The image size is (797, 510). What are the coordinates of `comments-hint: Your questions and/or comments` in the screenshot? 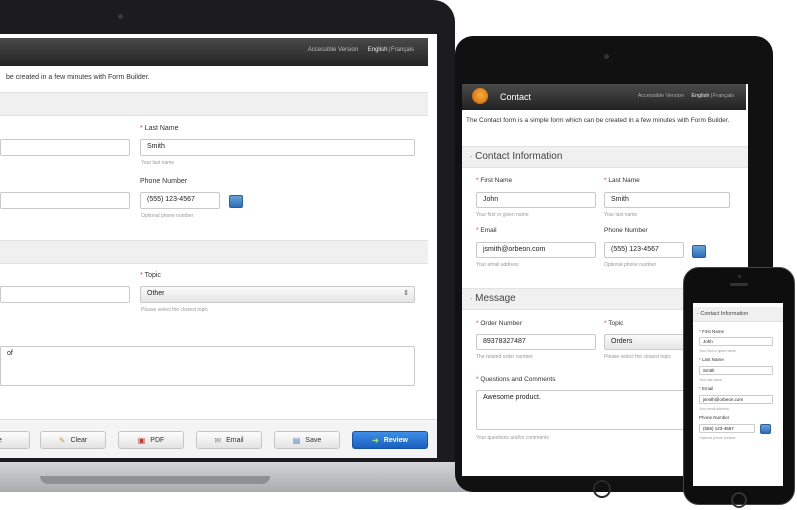 It's located at (512, 438).